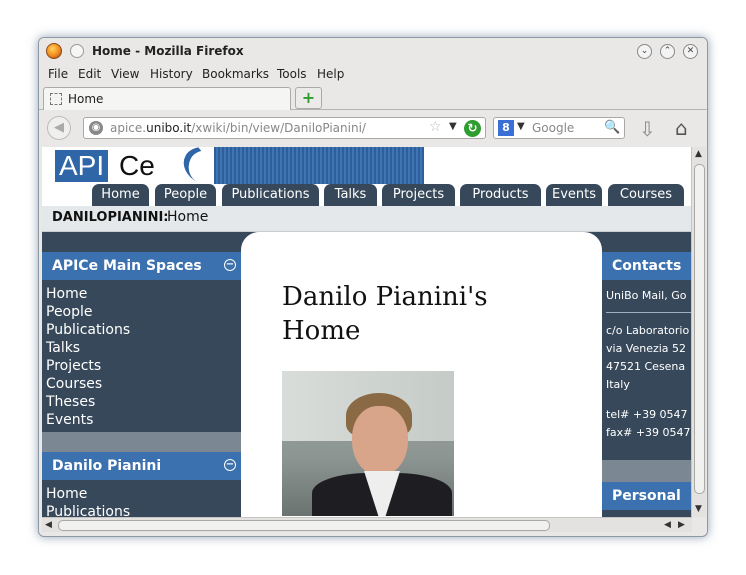 The height and width of the screenshot is (575, 746). I want to click on home-icon: ⌂, so click(681, 128).